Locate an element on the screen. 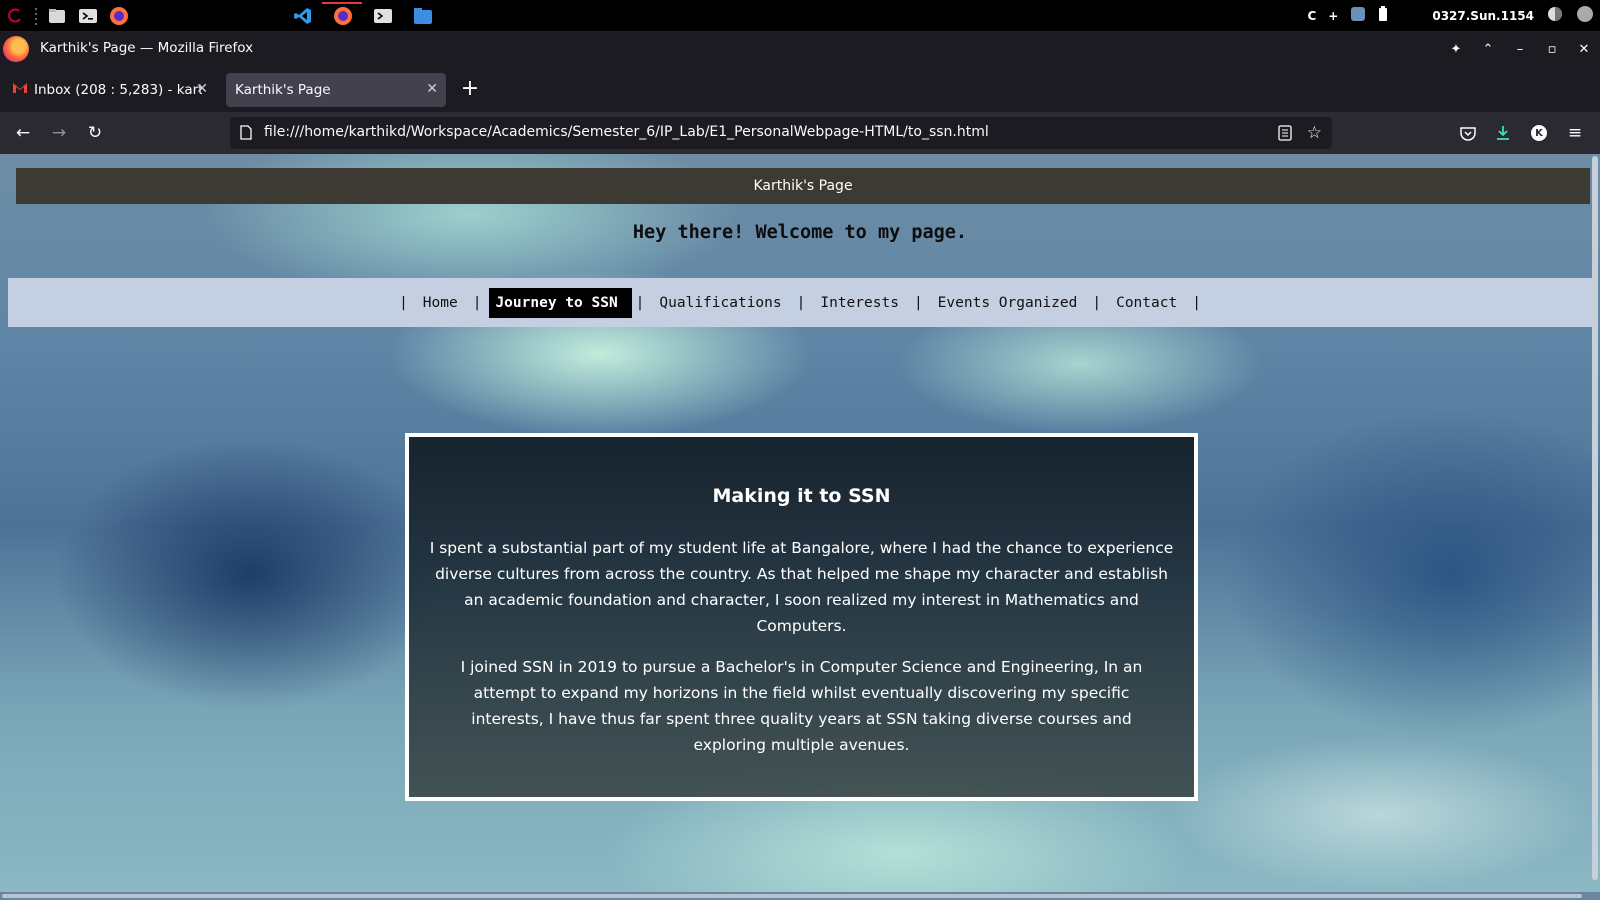 The image size is (1600, 900). account-initial: K is located at coordinates (1539, 133).